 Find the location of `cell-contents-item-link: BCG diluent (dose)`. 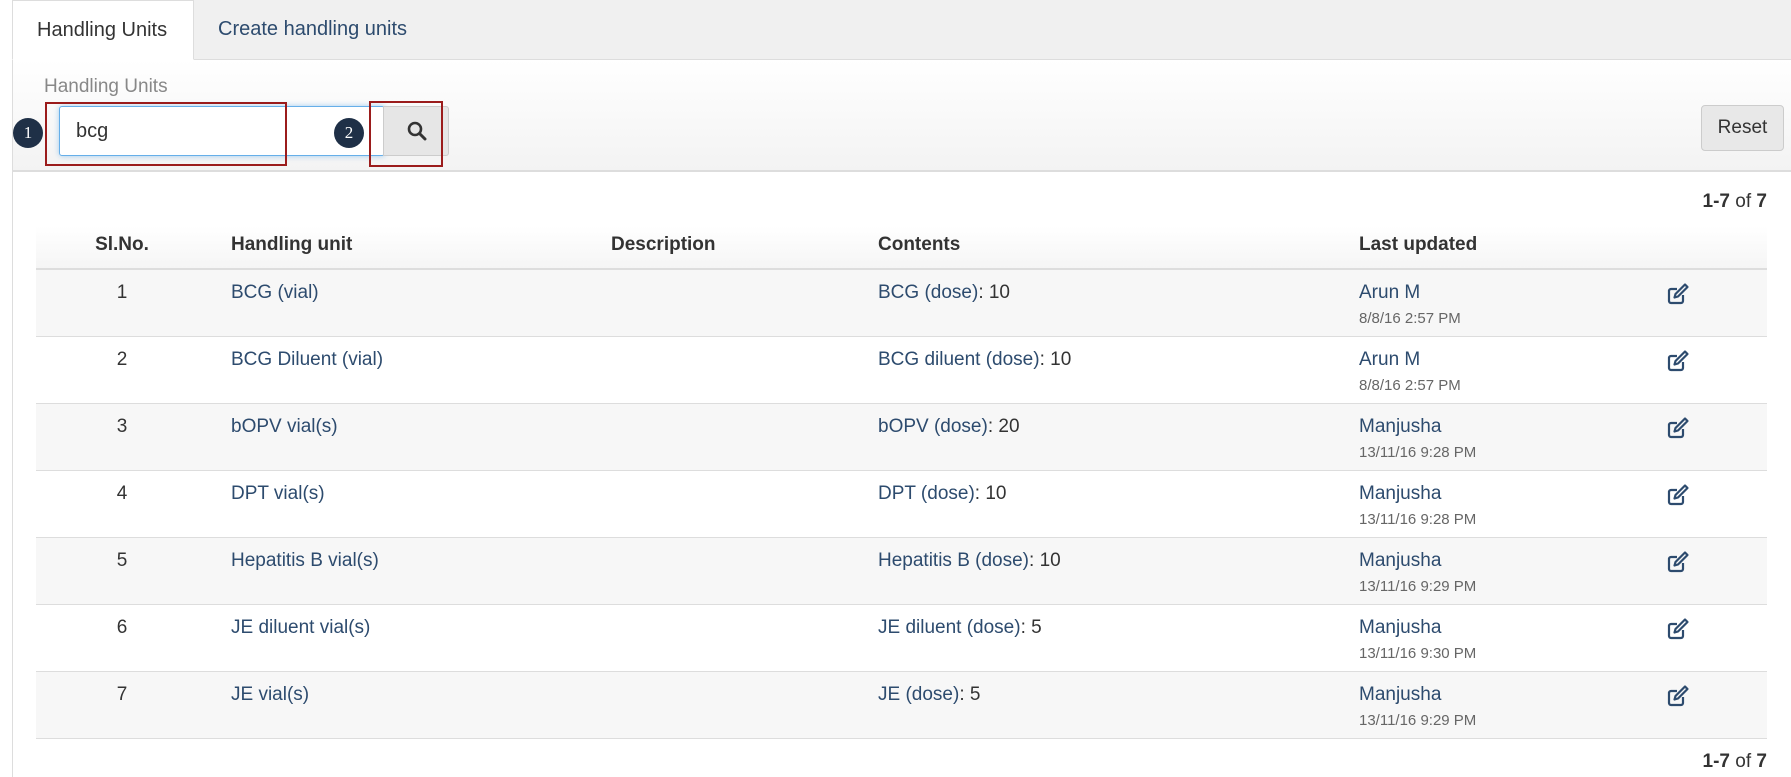

cell-contents-item-link: BCG diluent (dose) is located at coordinates (959, 359).